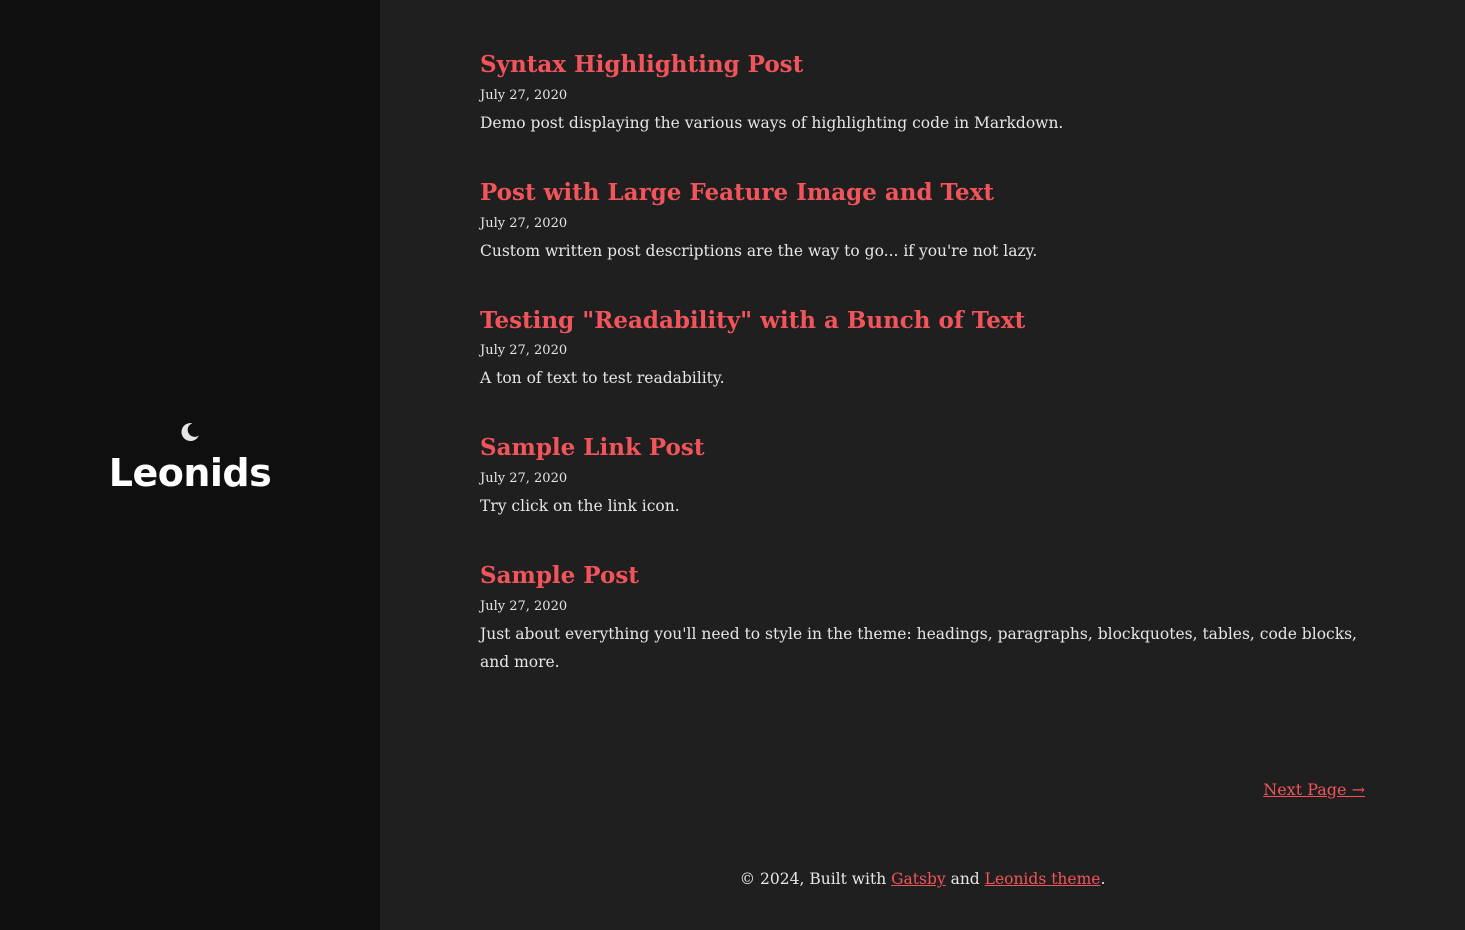 The image size is (1465, 930). I want to click on post-title-link: Sample Post, so click(559, 576).